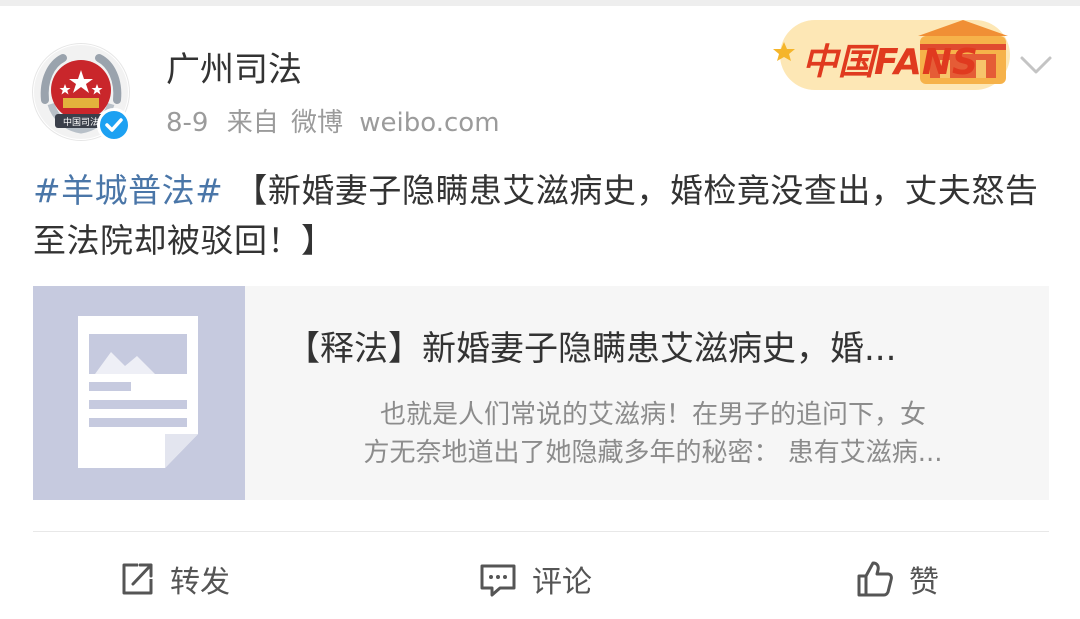 This screenshot has height=619, width=1080. Describe the element at coordinates (1036, 65) in the screenshot. I see `chevron-down-icon` at that location.